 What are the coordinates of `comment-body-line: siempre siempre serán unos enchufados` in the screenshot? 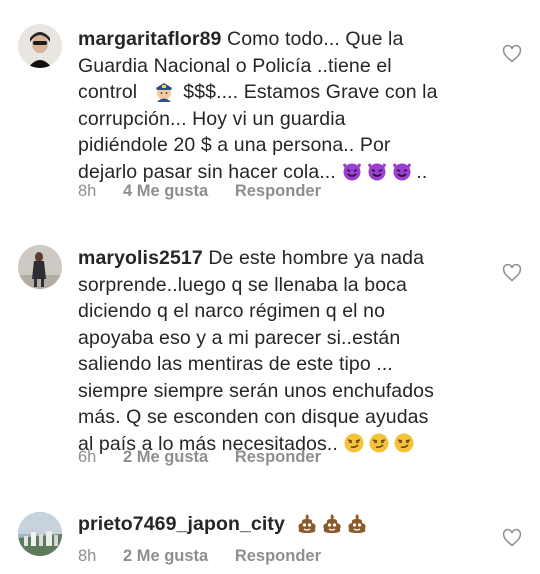 It's located at (256, 390).